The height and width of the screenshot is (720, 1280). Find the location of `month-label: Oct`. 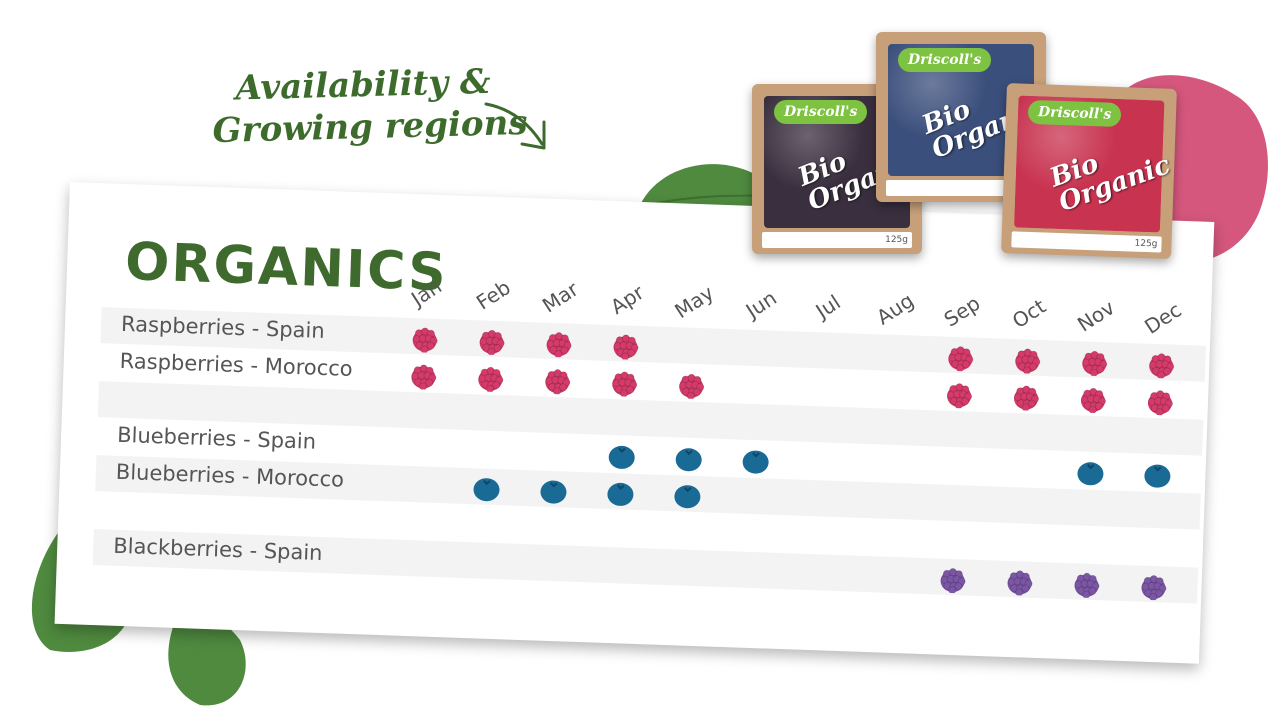

month-label: Oct is located at coordinates (1029, 314).